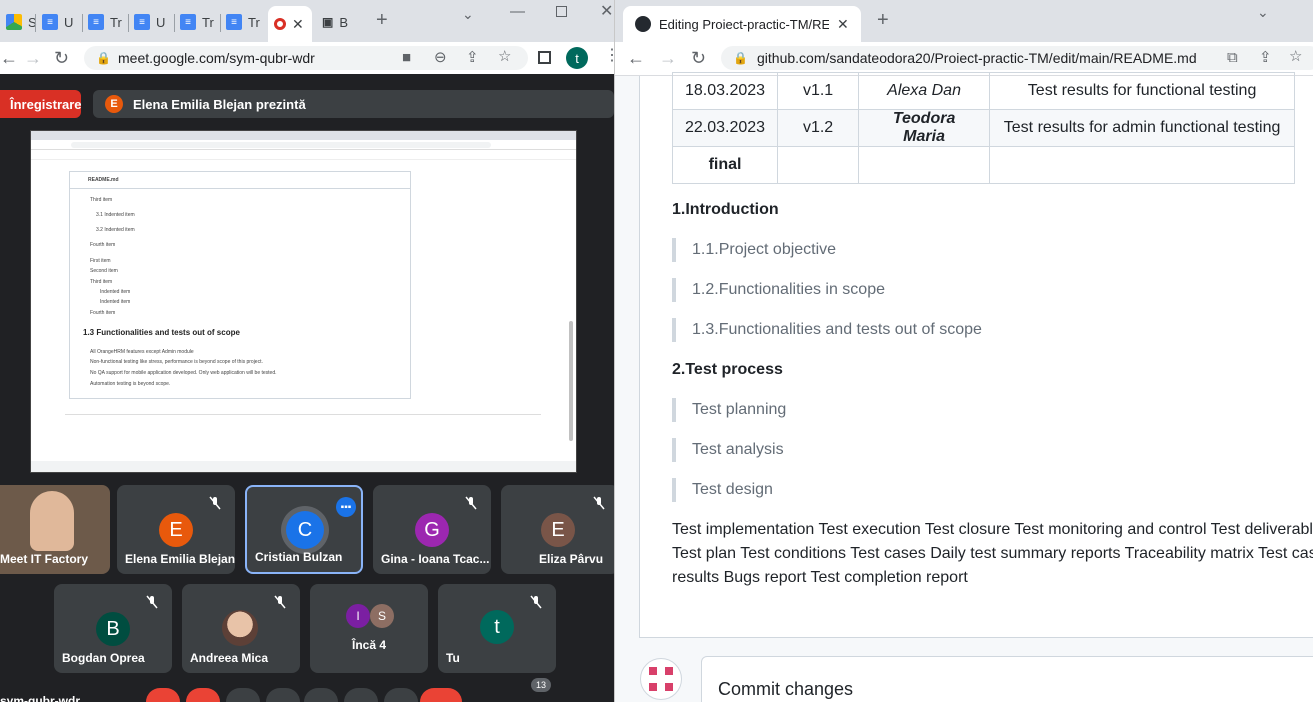 The image size is (1313, 702). Describe the element at coordinates (243, 695) in the screenshot. I see `captions-button` at that location.